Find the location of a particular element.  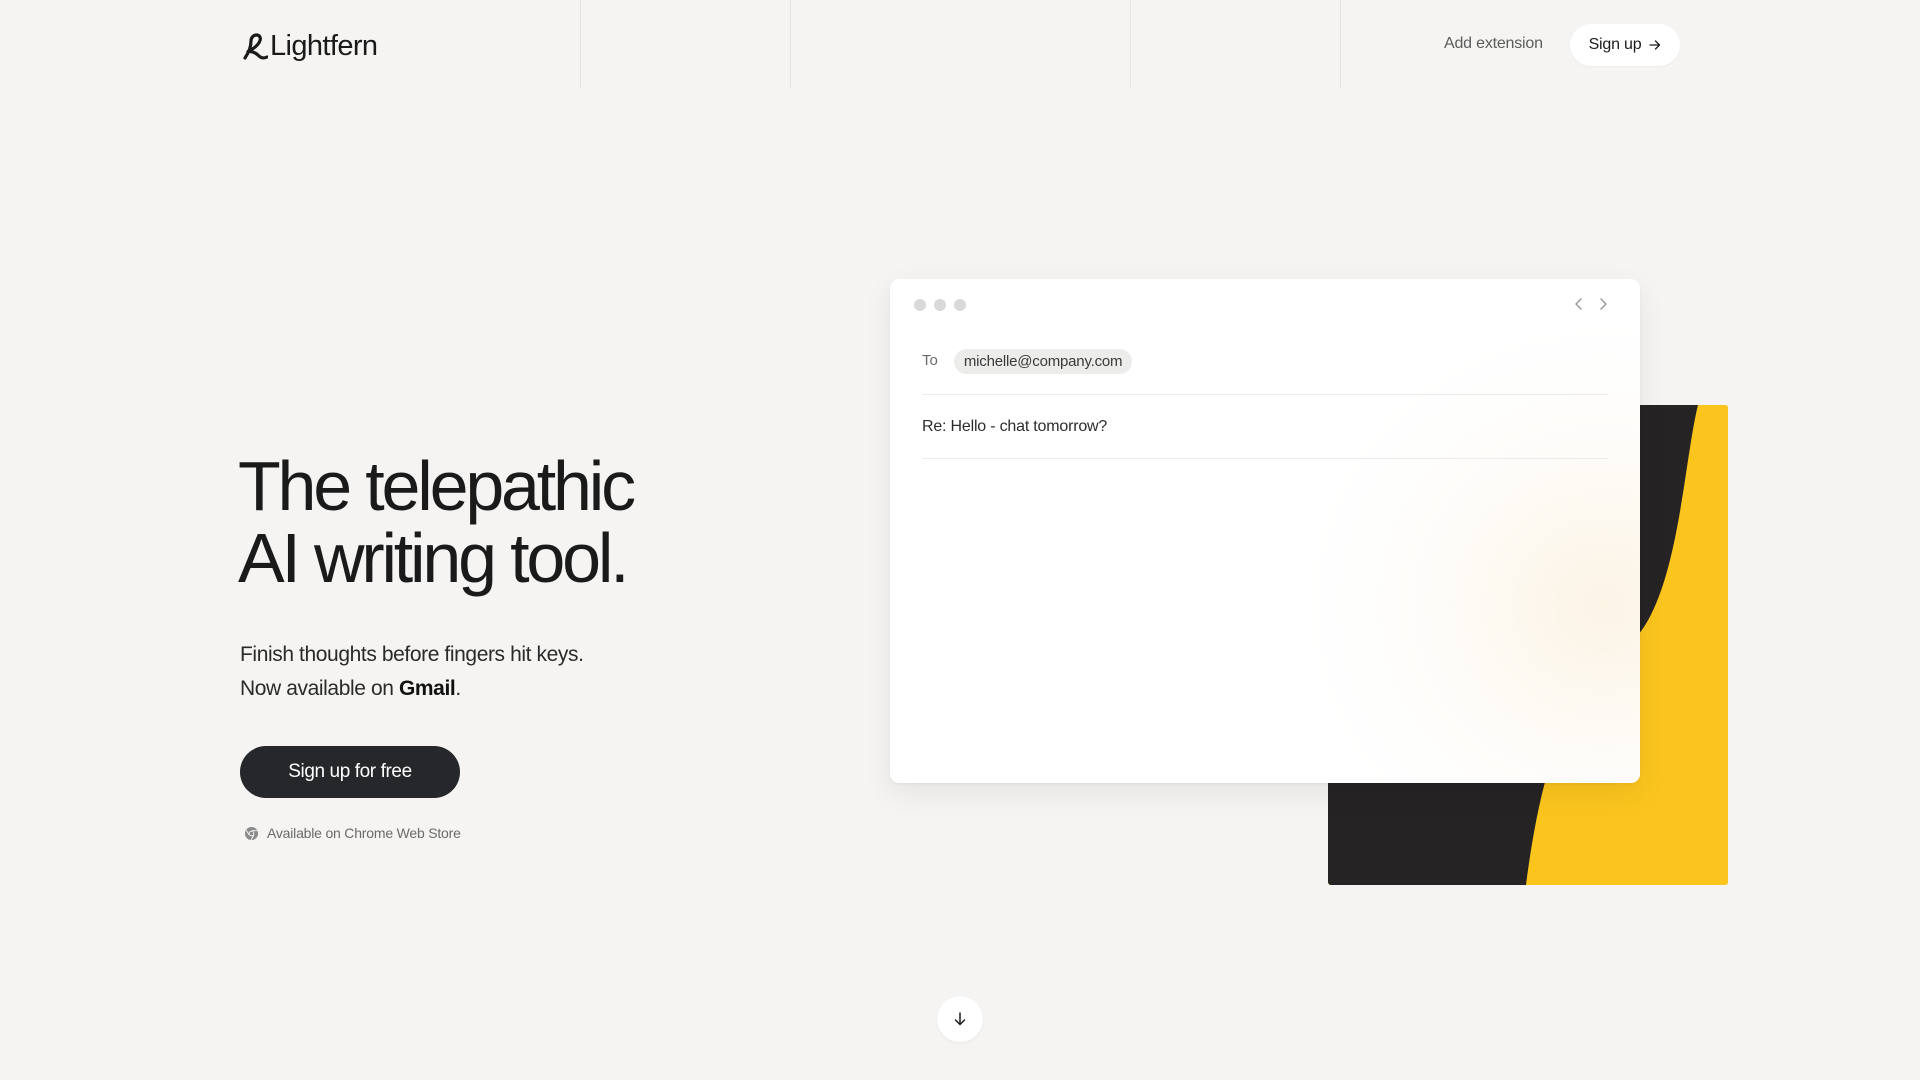

window-controls is located at coordinates (940, 305).